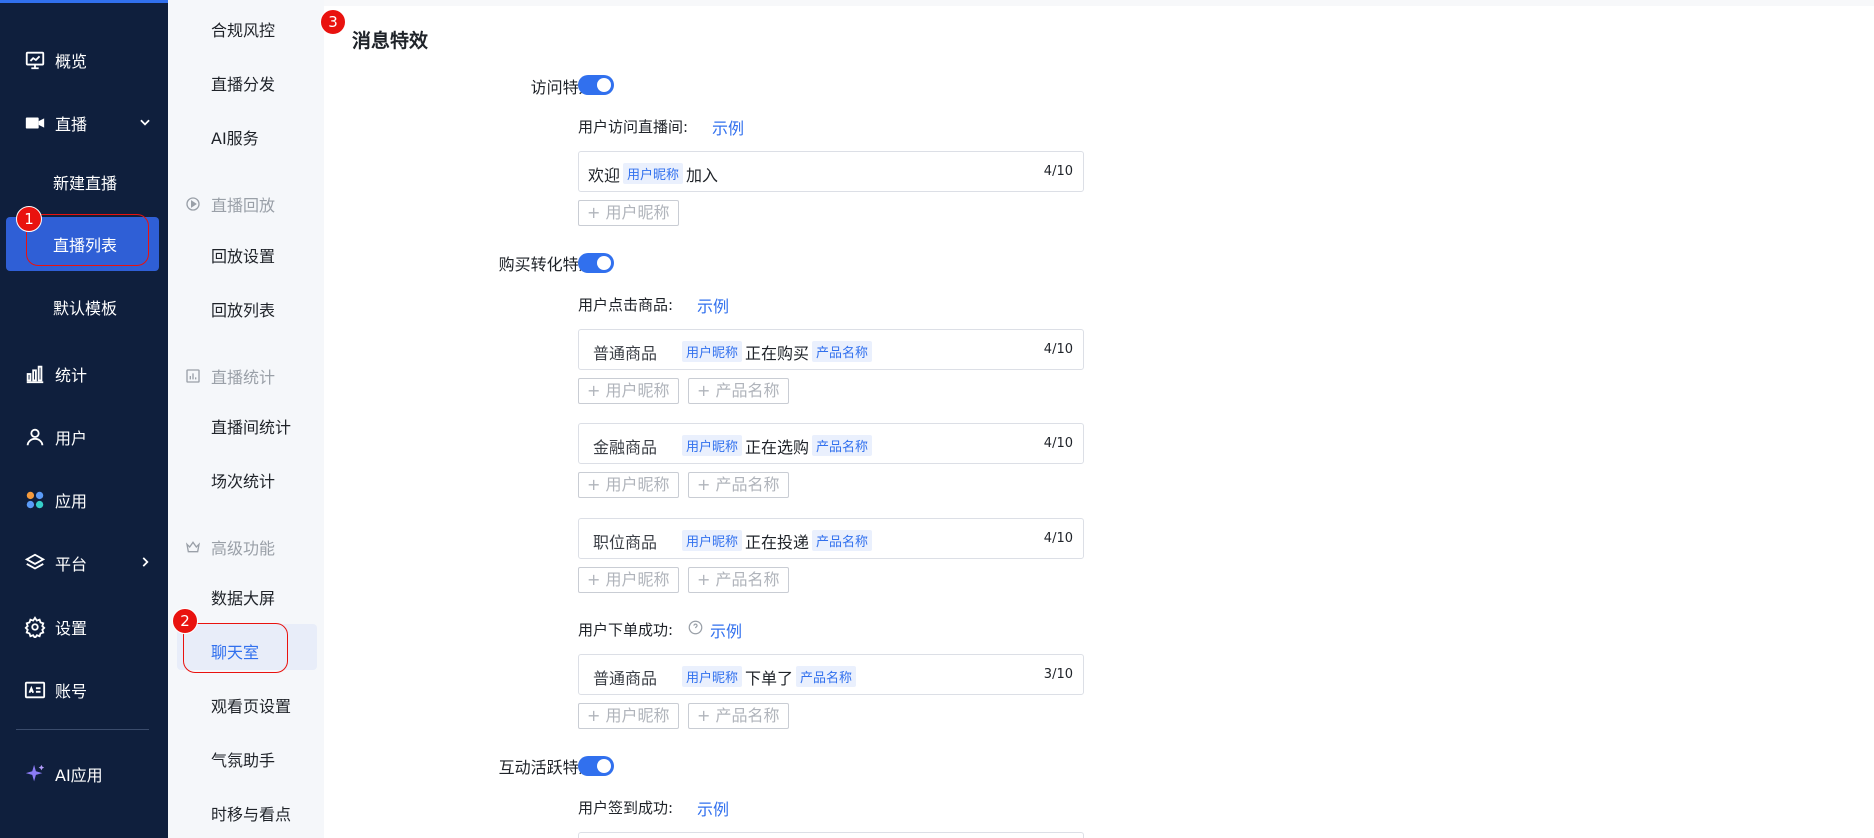 The height and width of the screenshot is (838, 1874). I want to click on sparkle-icon, so click(35, 773).